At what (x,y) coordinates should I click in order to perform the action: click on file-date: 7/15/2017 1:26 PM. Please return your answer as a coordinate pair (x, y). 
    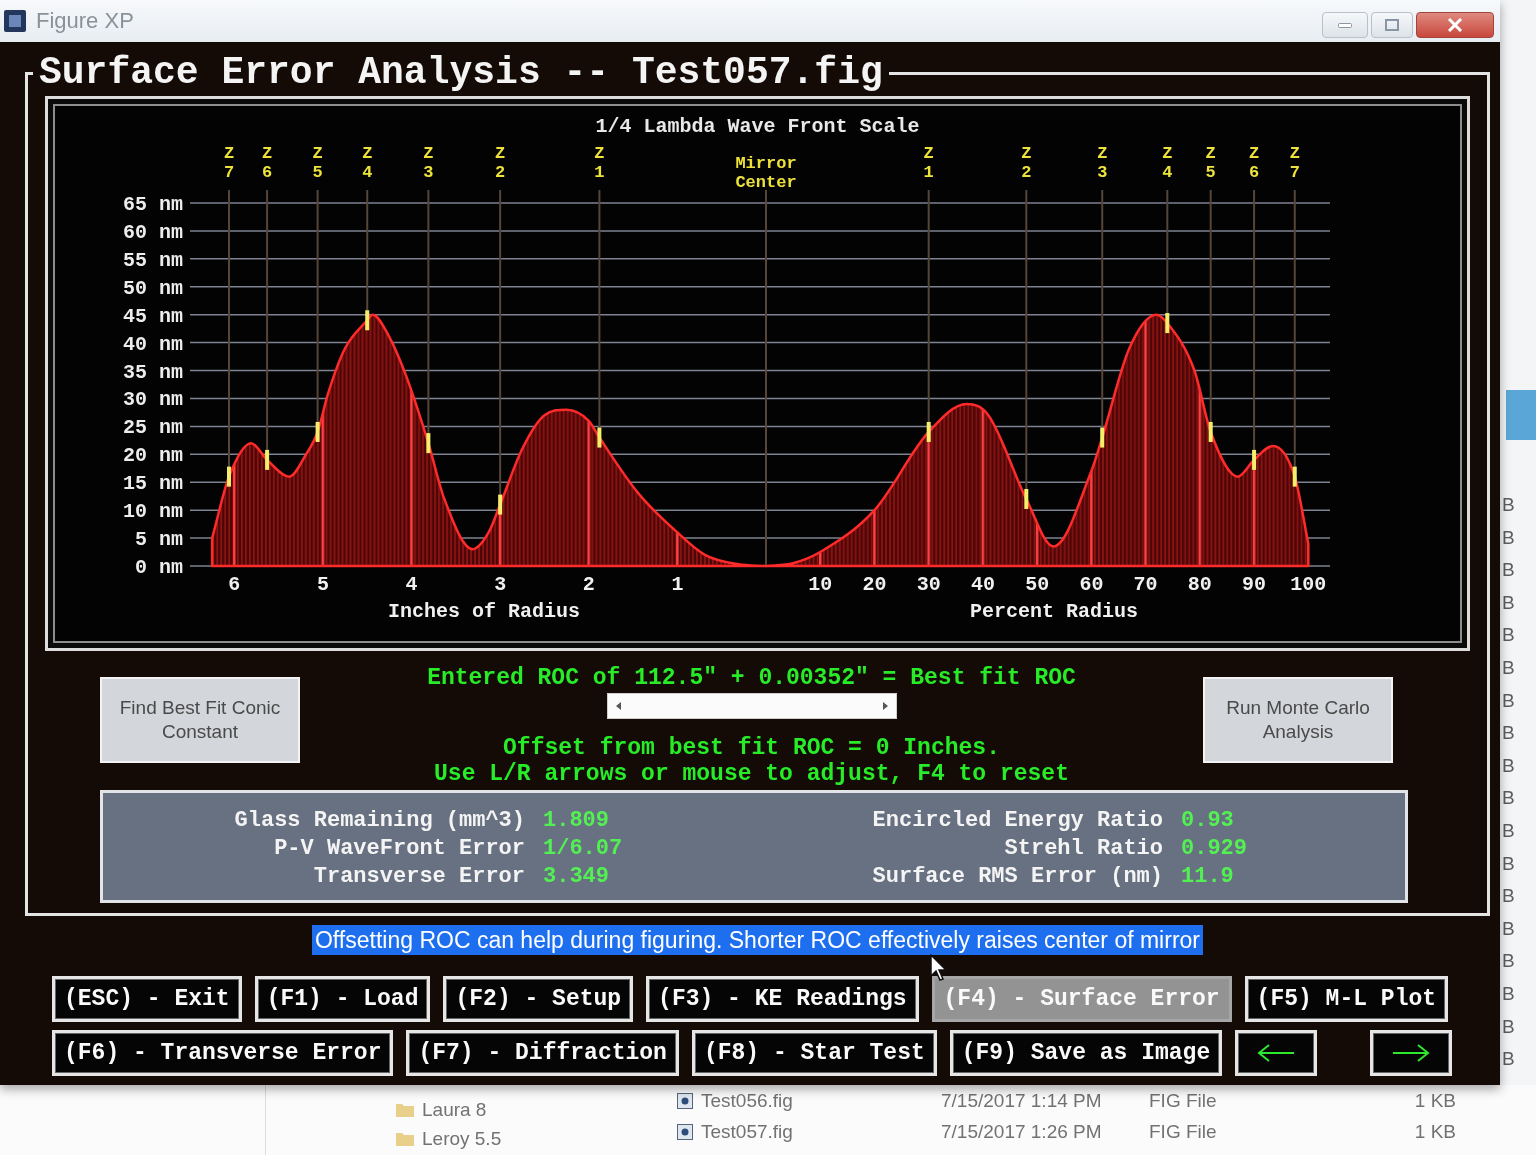
    Looking at the image, I should click on (1022, 1131).